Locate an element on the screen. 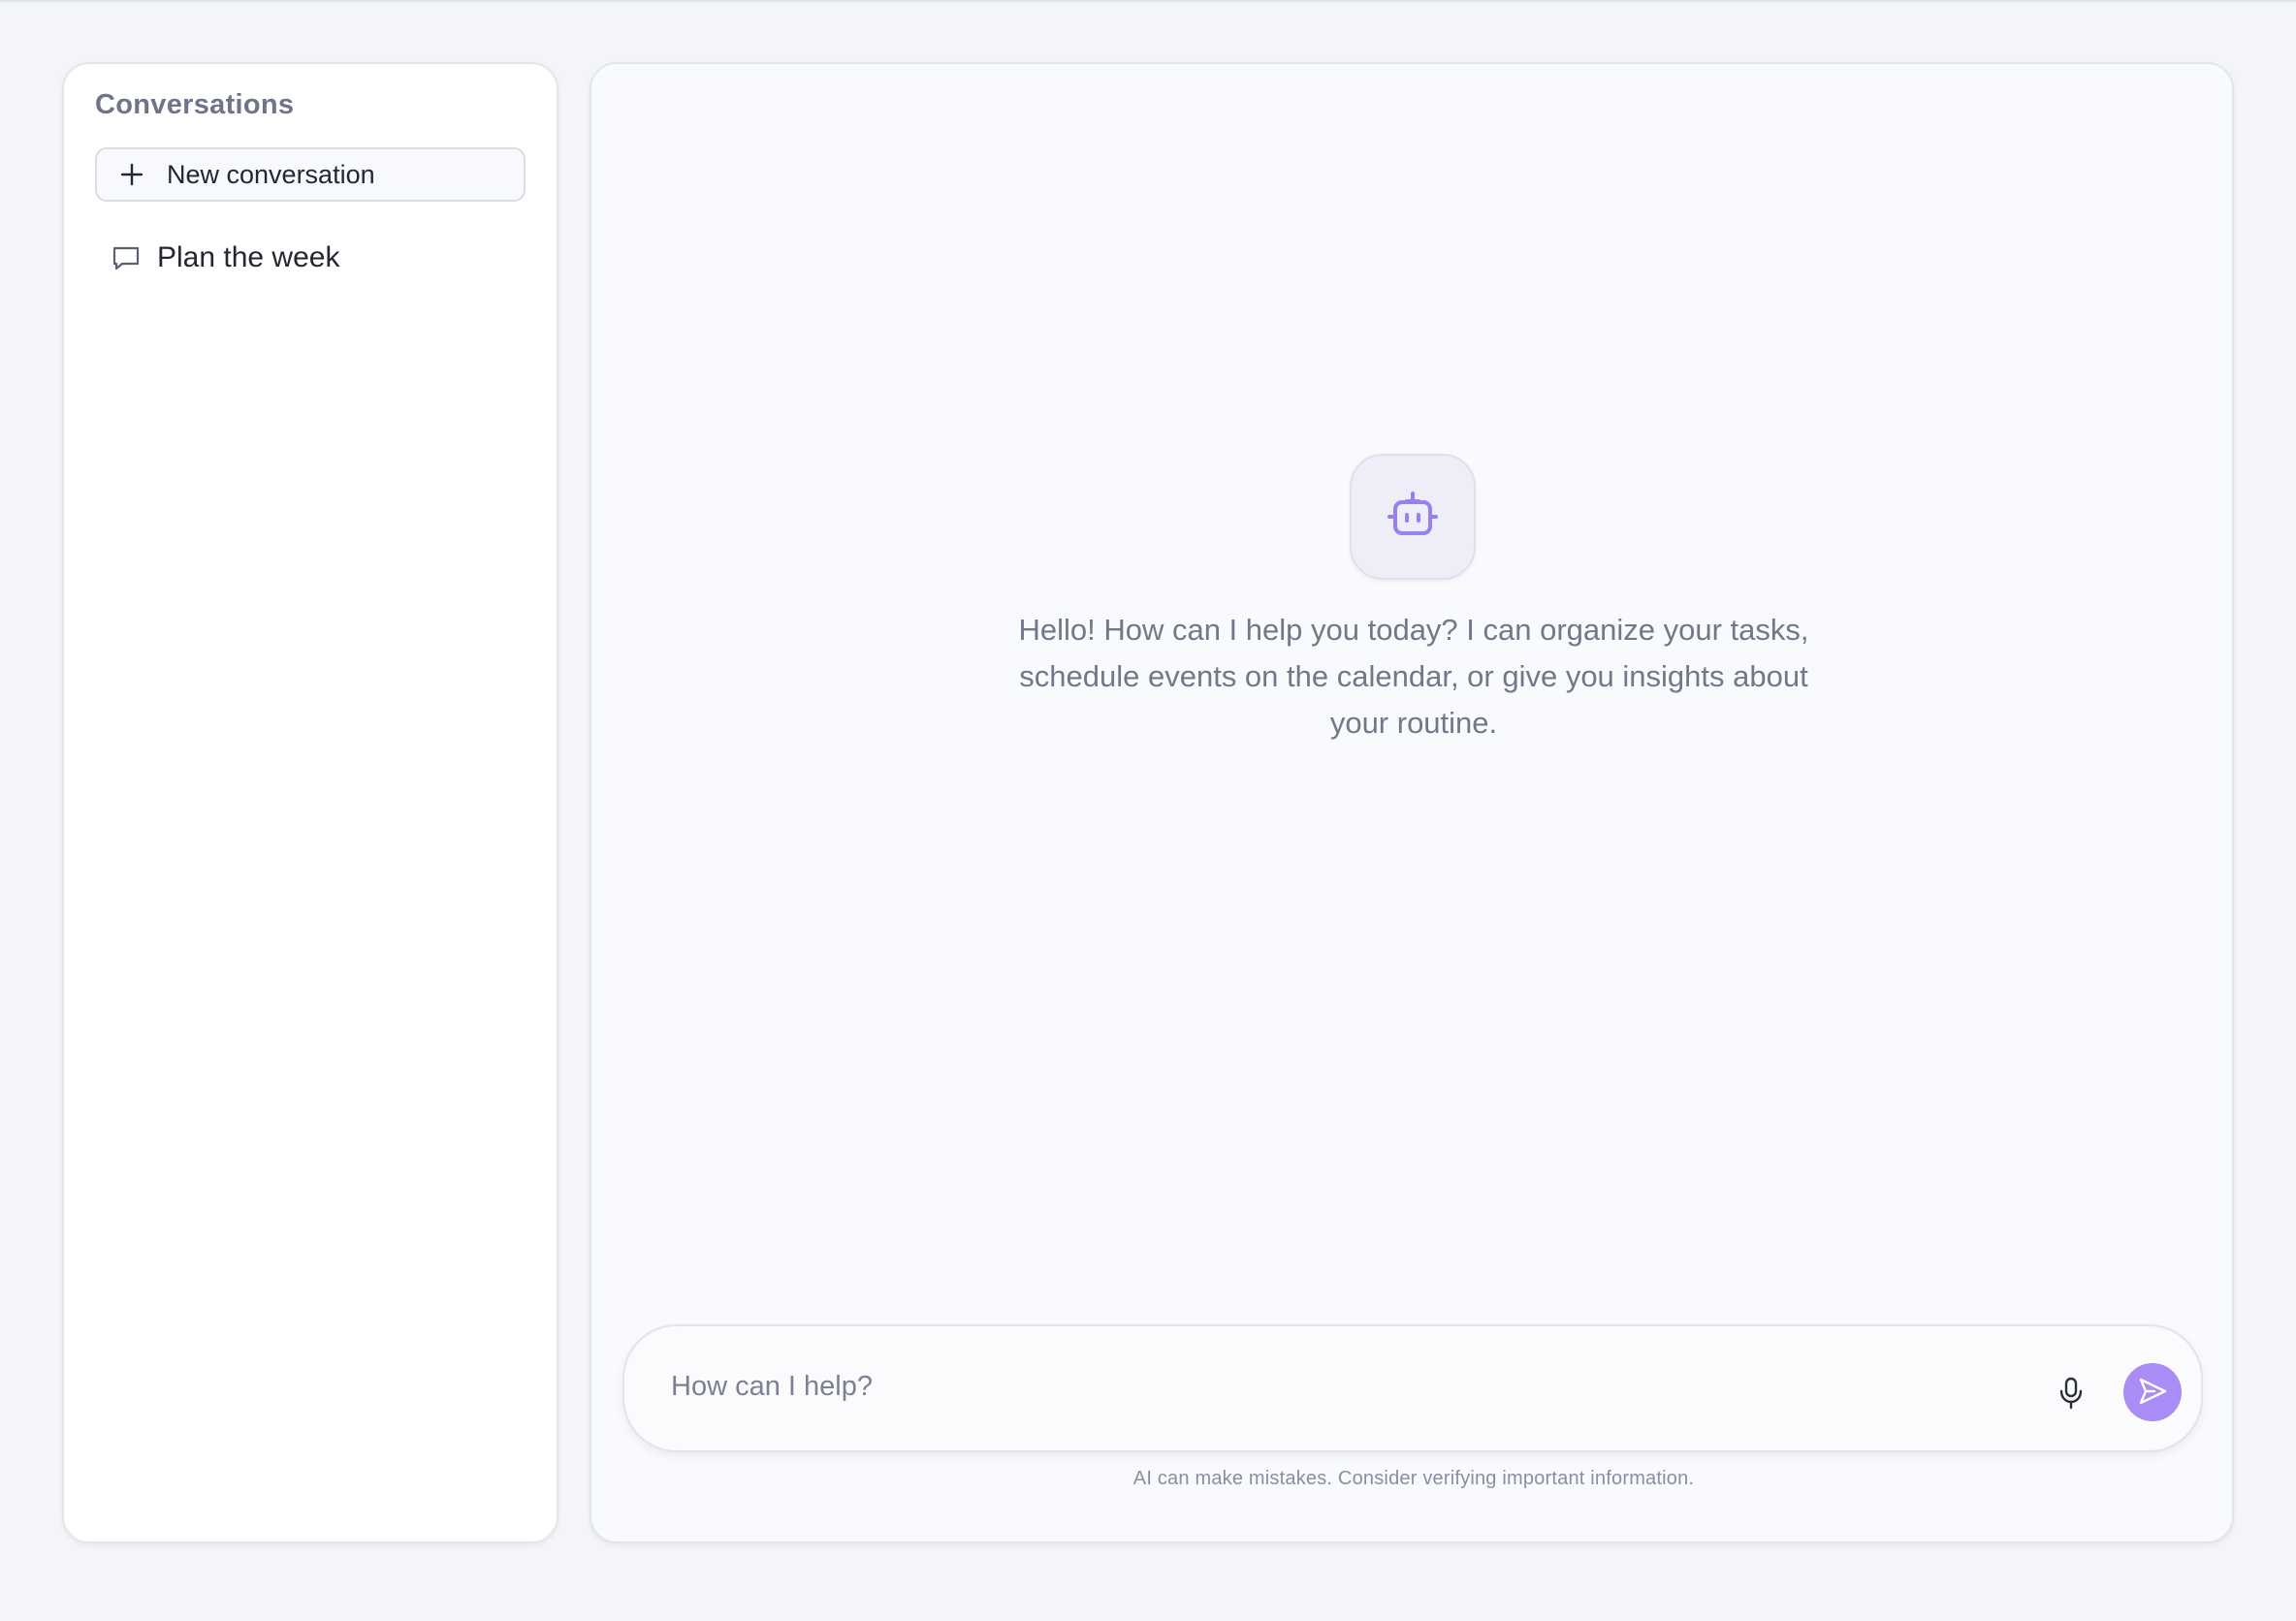  microphone-icon is located at coordinates (2071, 1395).